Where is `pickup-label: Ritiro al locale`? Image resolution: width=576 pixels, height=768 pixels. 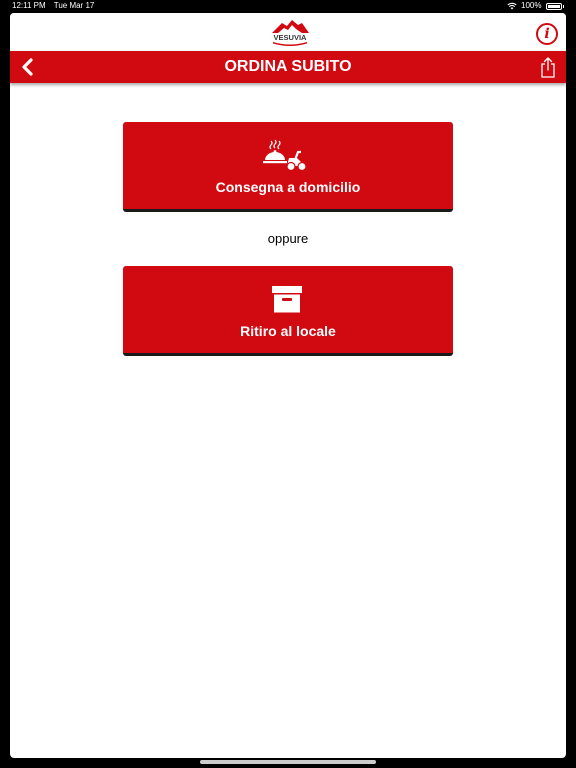 pickup-label: Ritiro al locale is located at coordinates (288, 331).